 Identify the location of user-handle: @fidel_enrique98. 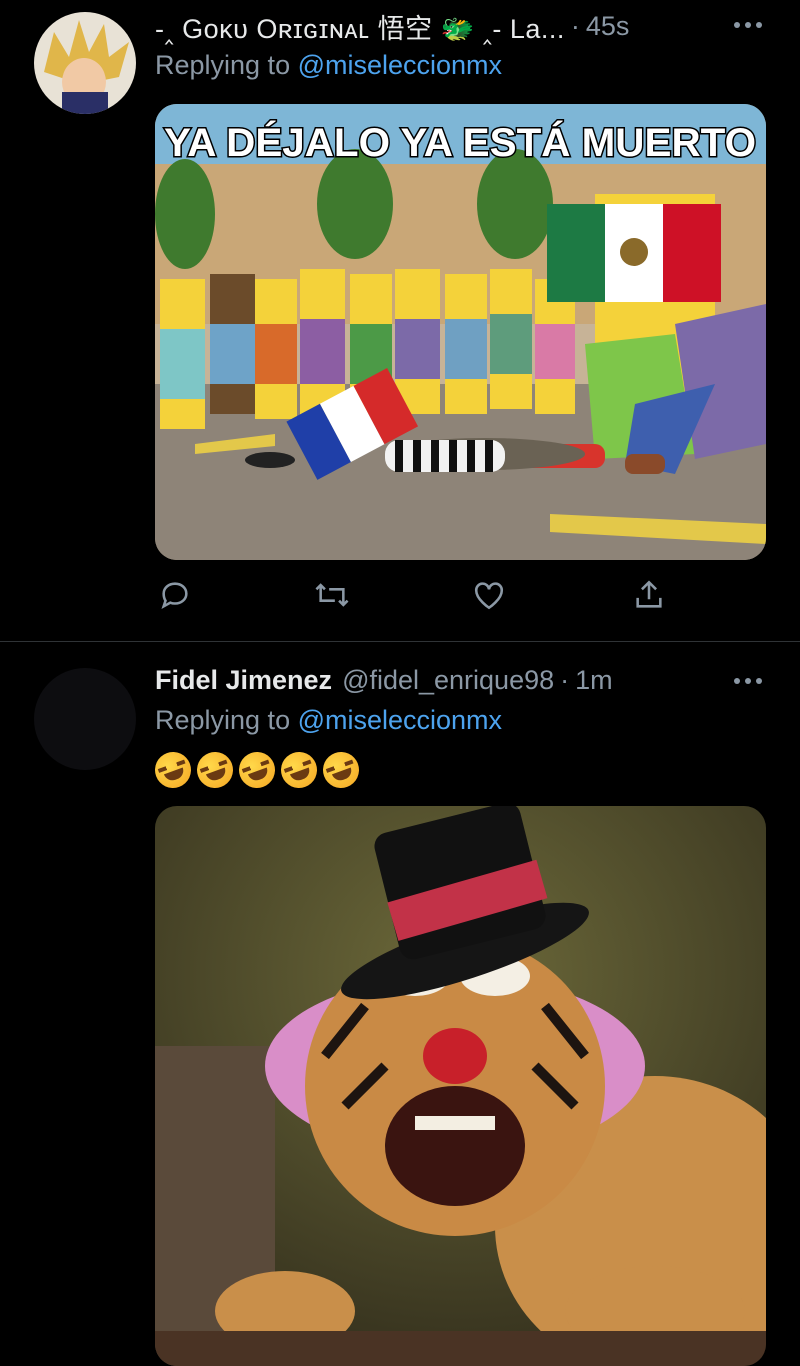
(448, 680).